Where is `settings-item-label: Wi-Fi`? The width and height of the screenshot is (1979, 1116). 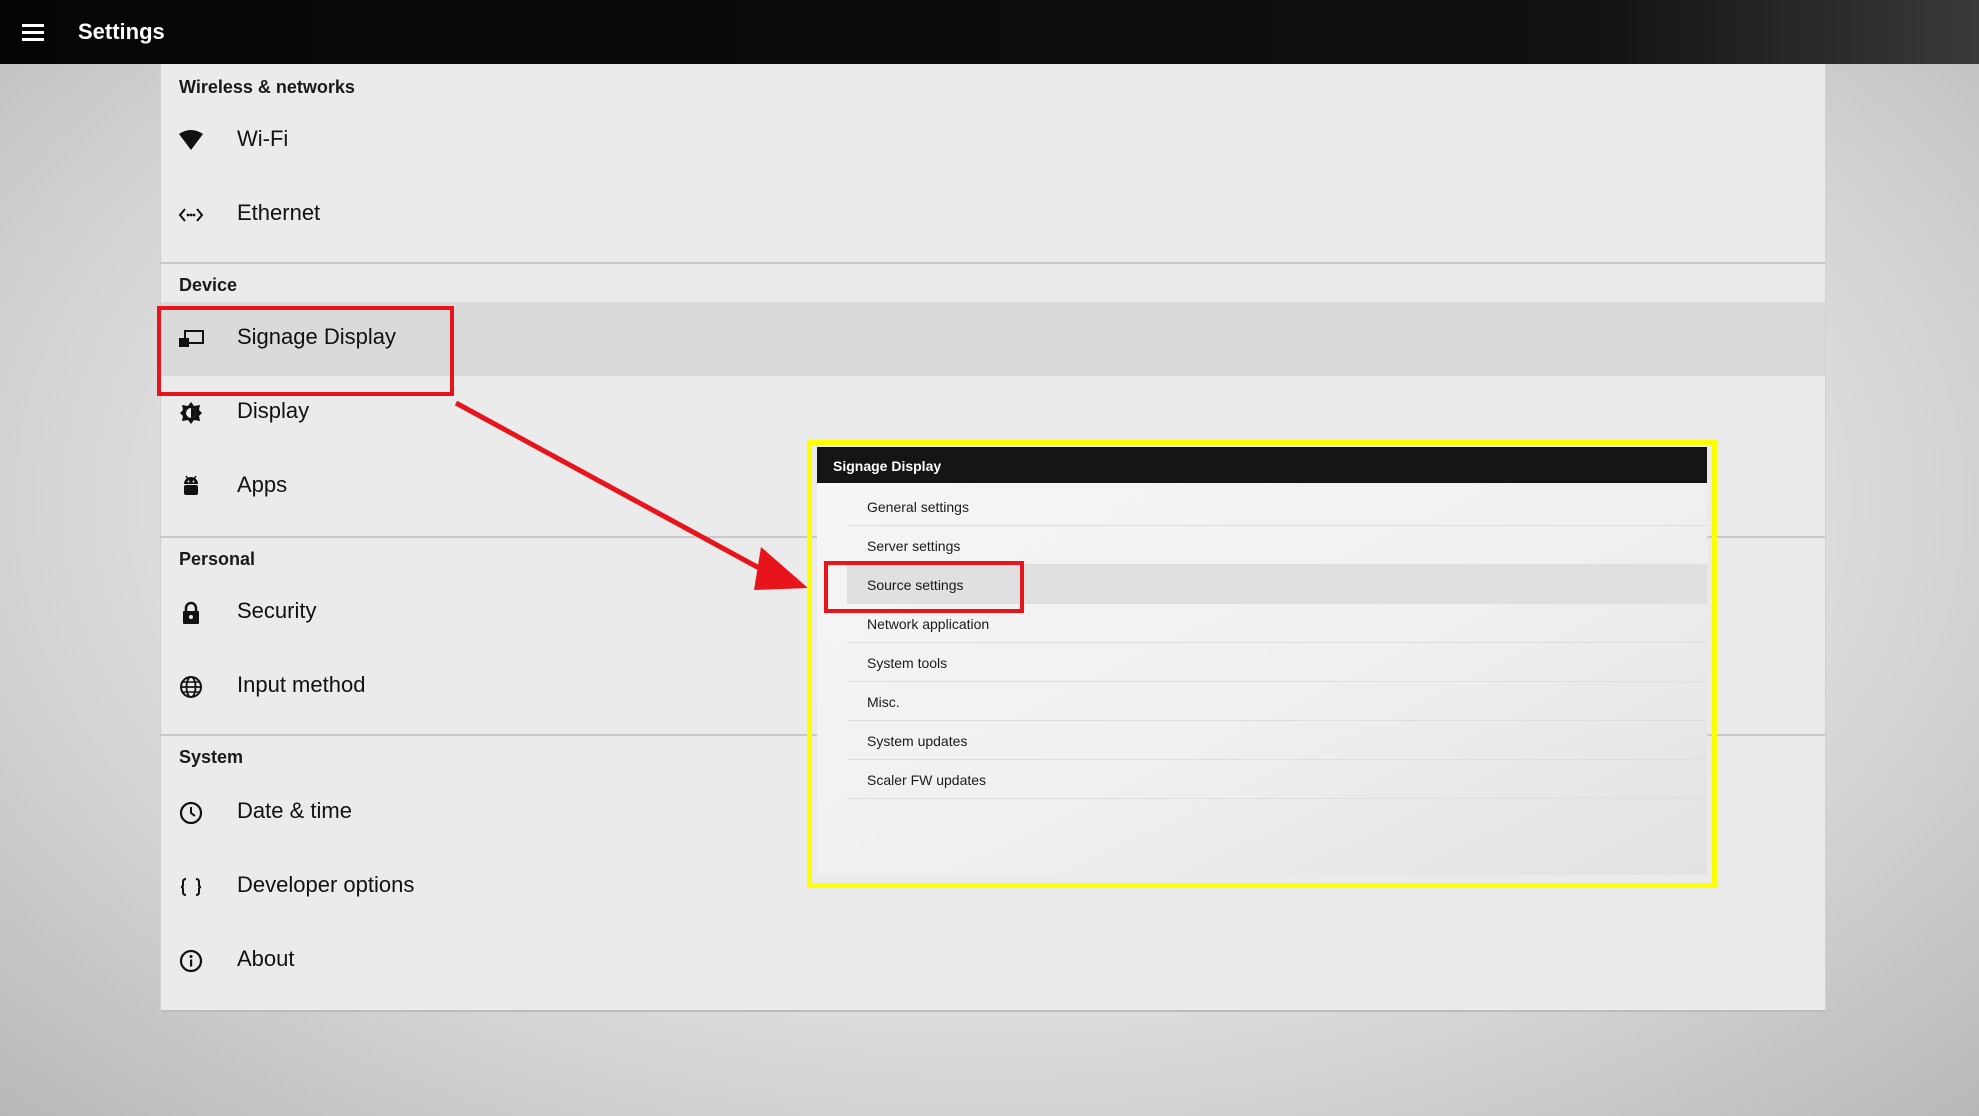 settings-item-label: Wi-Fi is located at coordinates (263, 138).